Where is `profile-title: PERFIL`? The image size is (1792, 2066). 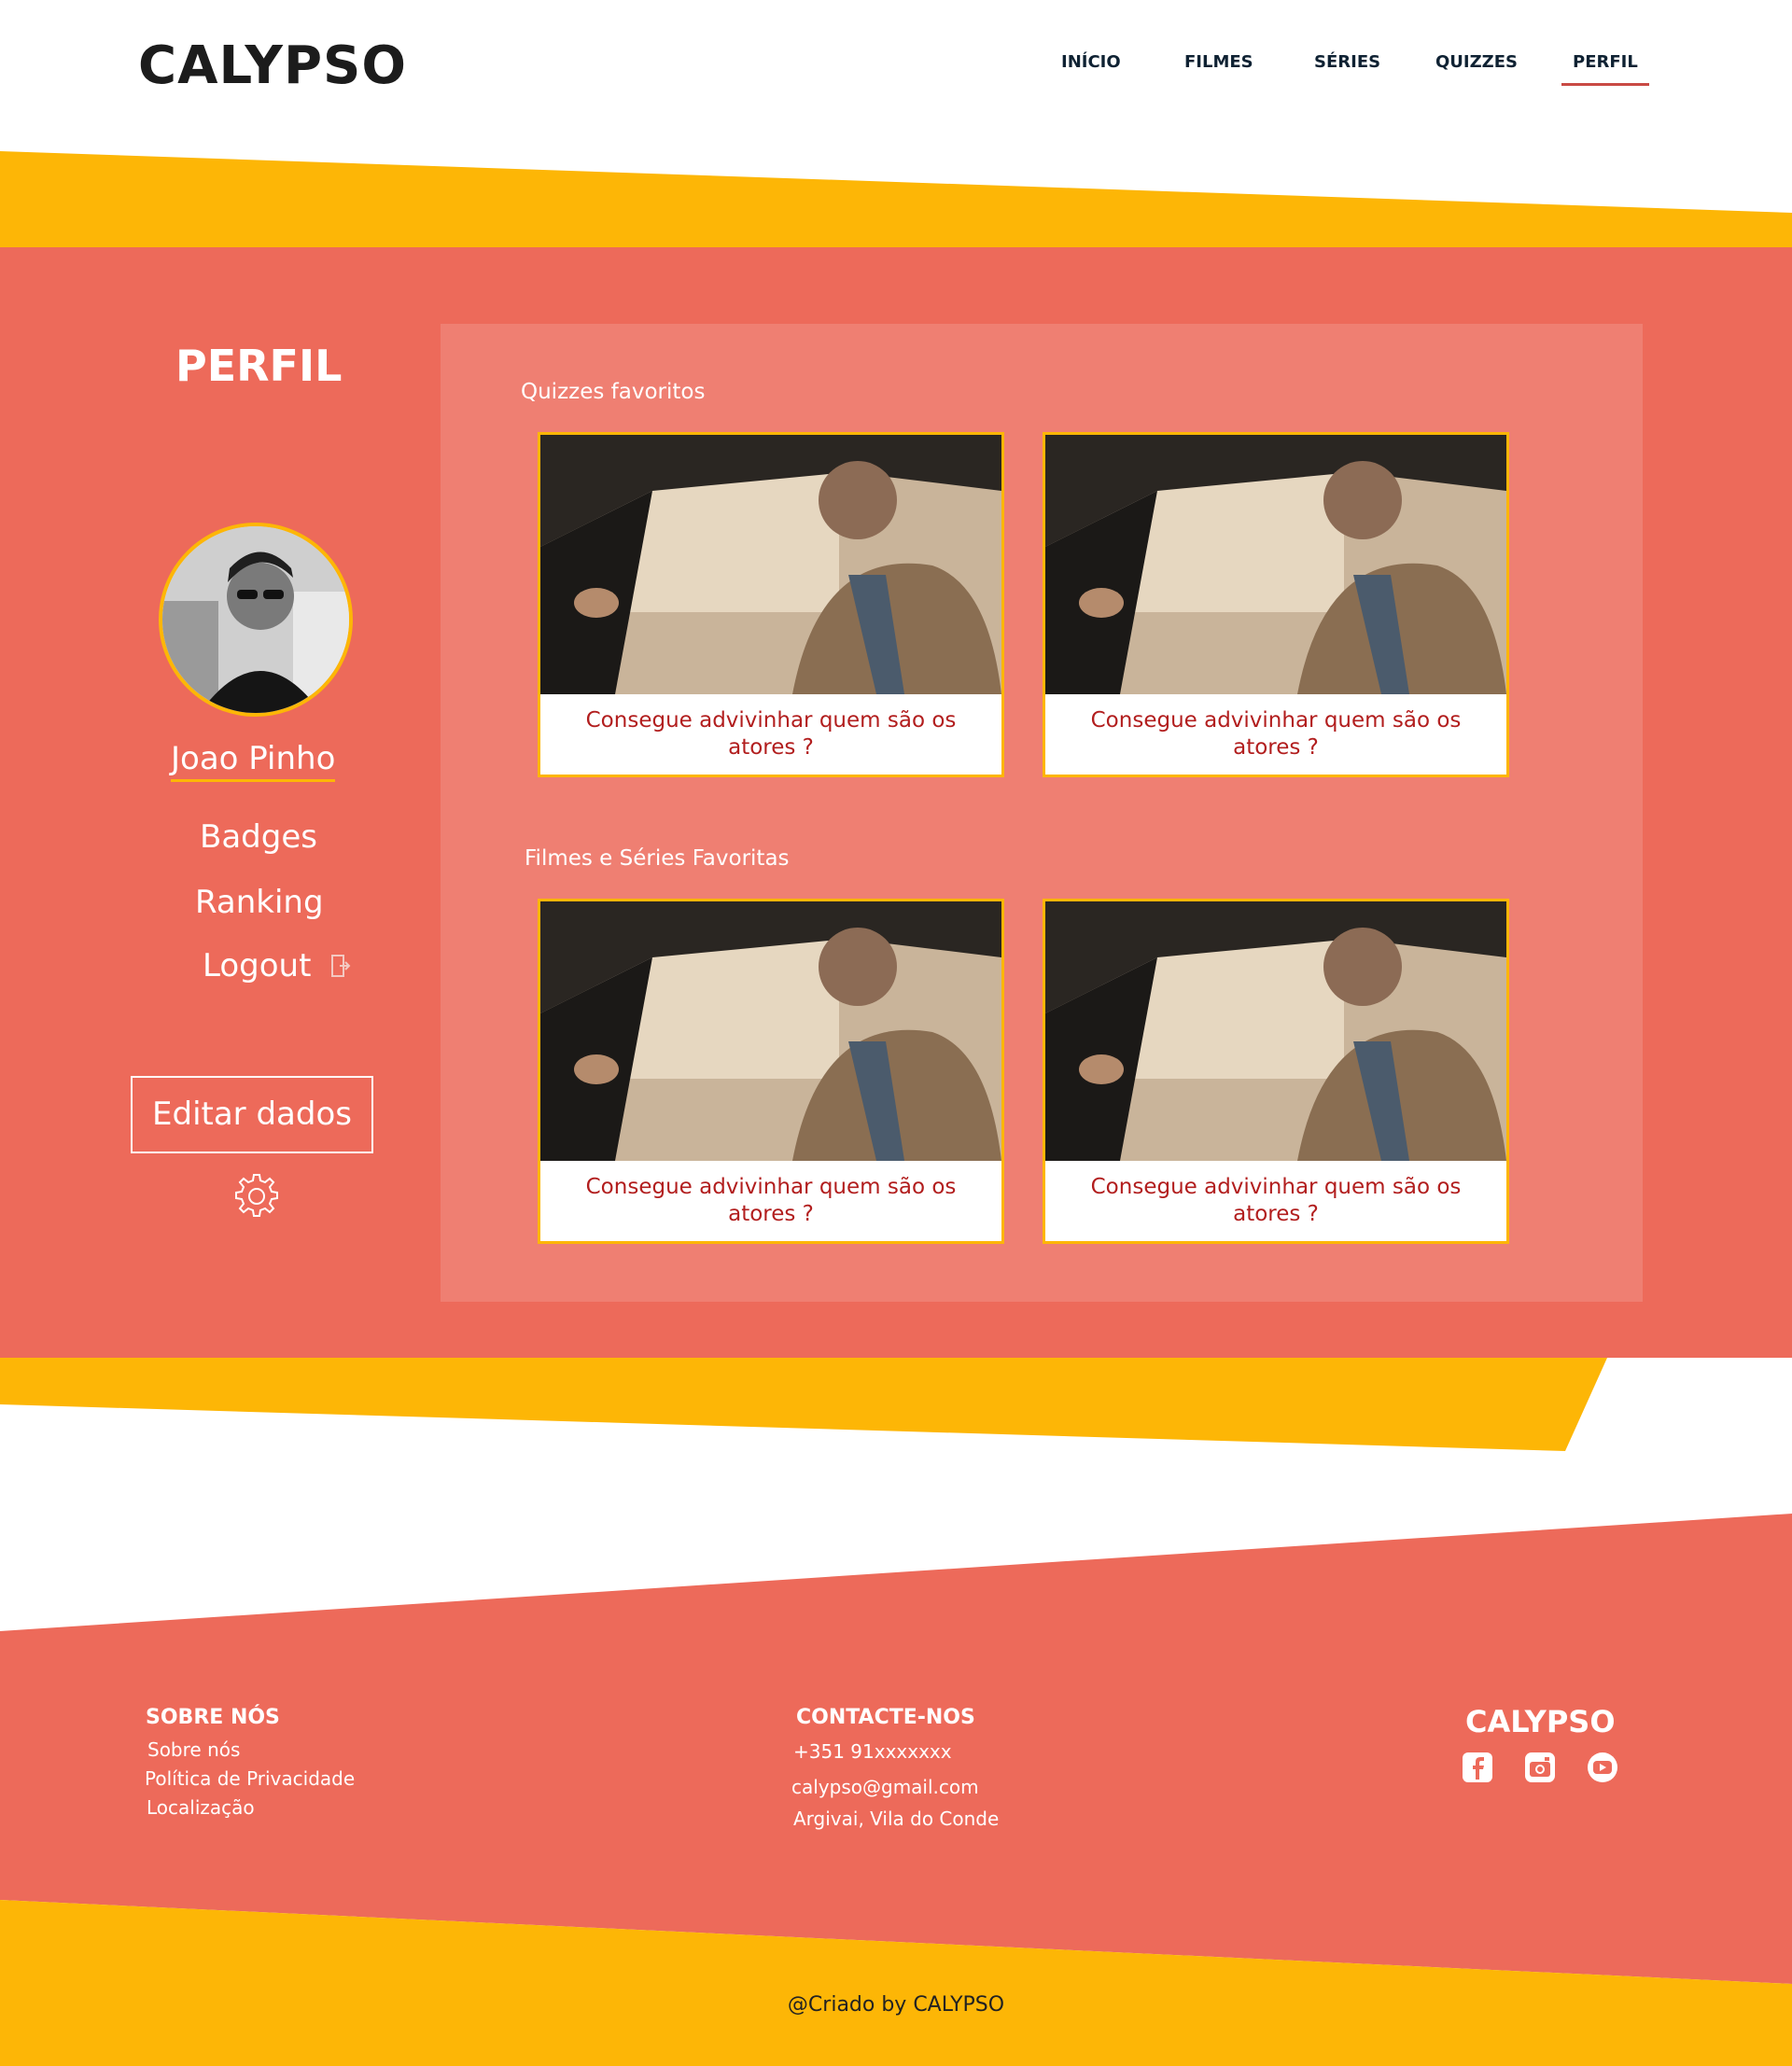
profile-title: PERFIL is located at coordinates (259, 366).